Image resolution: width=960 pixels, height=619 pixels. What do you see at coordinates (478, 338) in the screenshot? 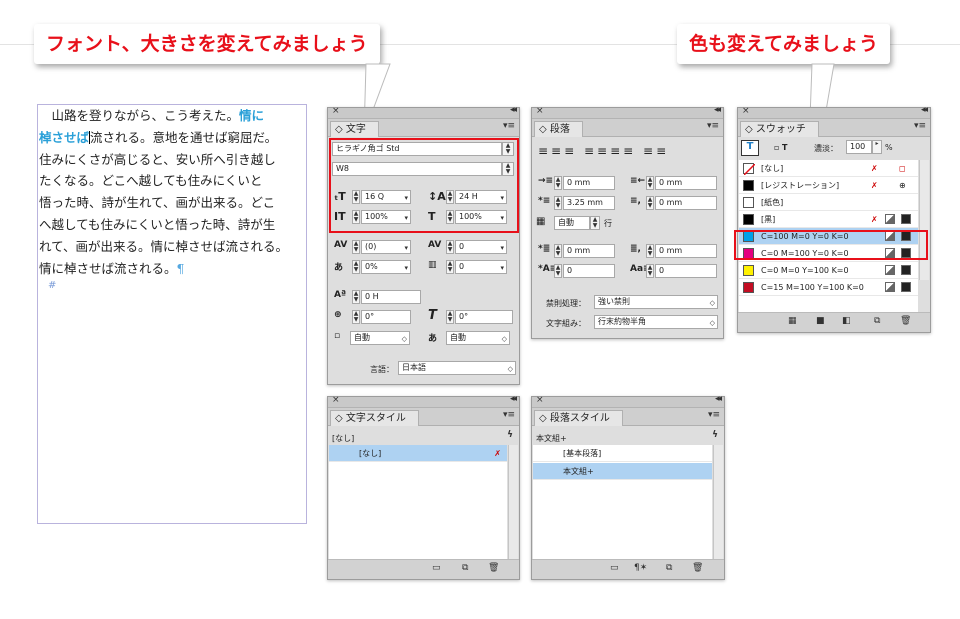
I see `aki-after-select: 自動 ◇` at bounding box center [478, 338].